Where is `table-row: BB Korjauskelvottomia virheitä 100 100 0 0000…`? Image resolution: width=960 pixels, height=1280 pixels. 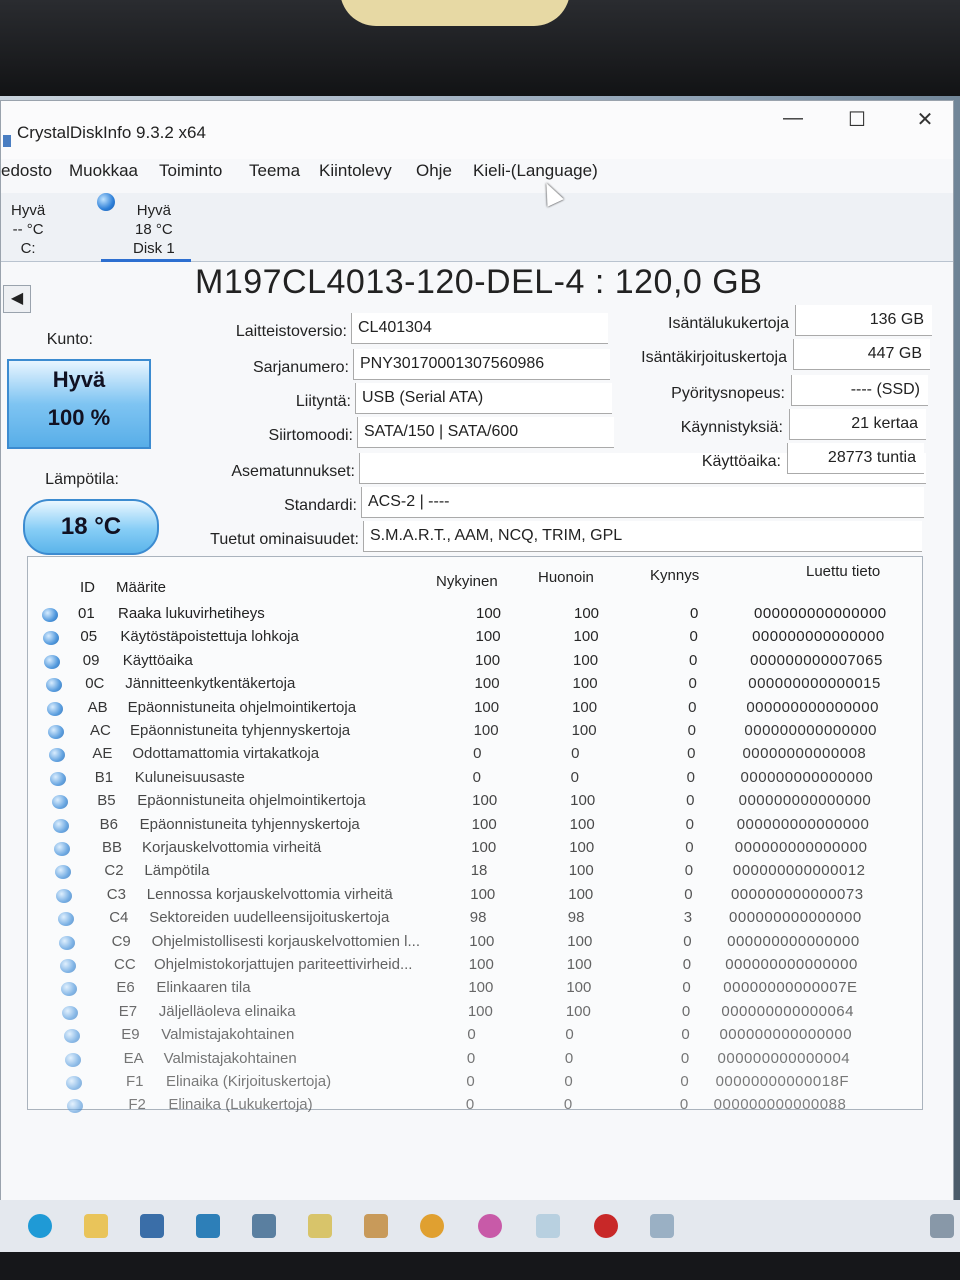
table-row: BB Korjauskelvottomia virheitä 100 100 0 0000… is located at coordinates (475, 850).